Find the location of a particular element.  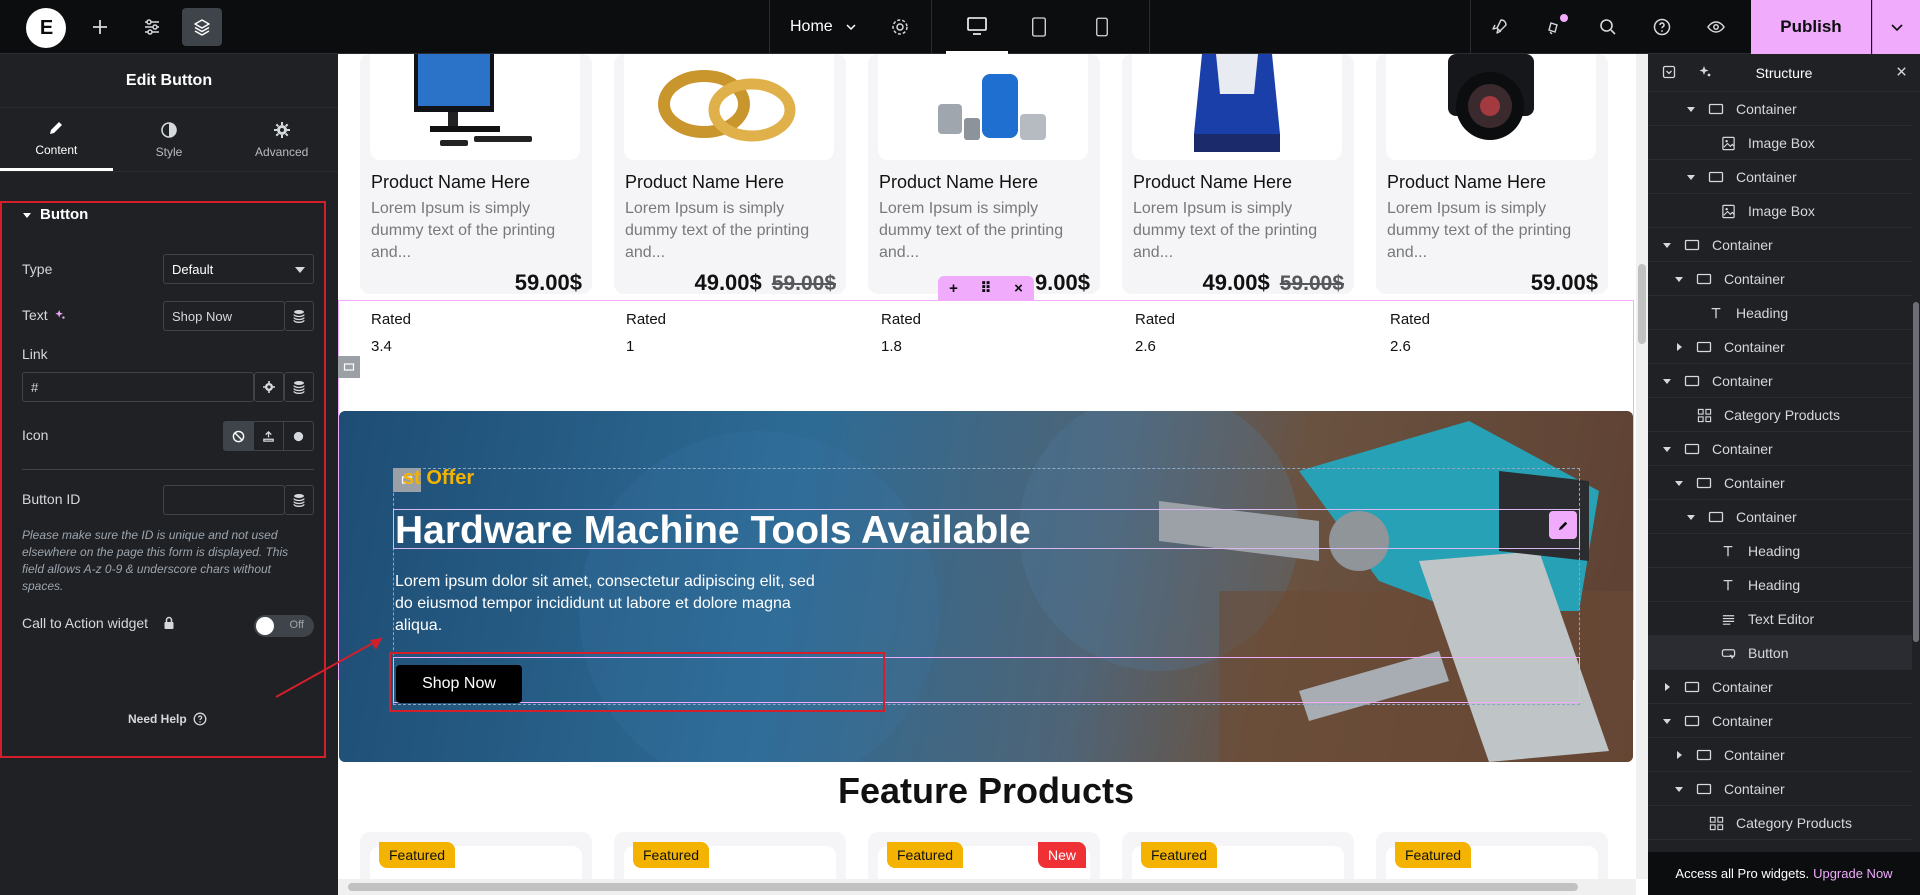

dynamic-tags-icon is located at coordinates (299, 316).